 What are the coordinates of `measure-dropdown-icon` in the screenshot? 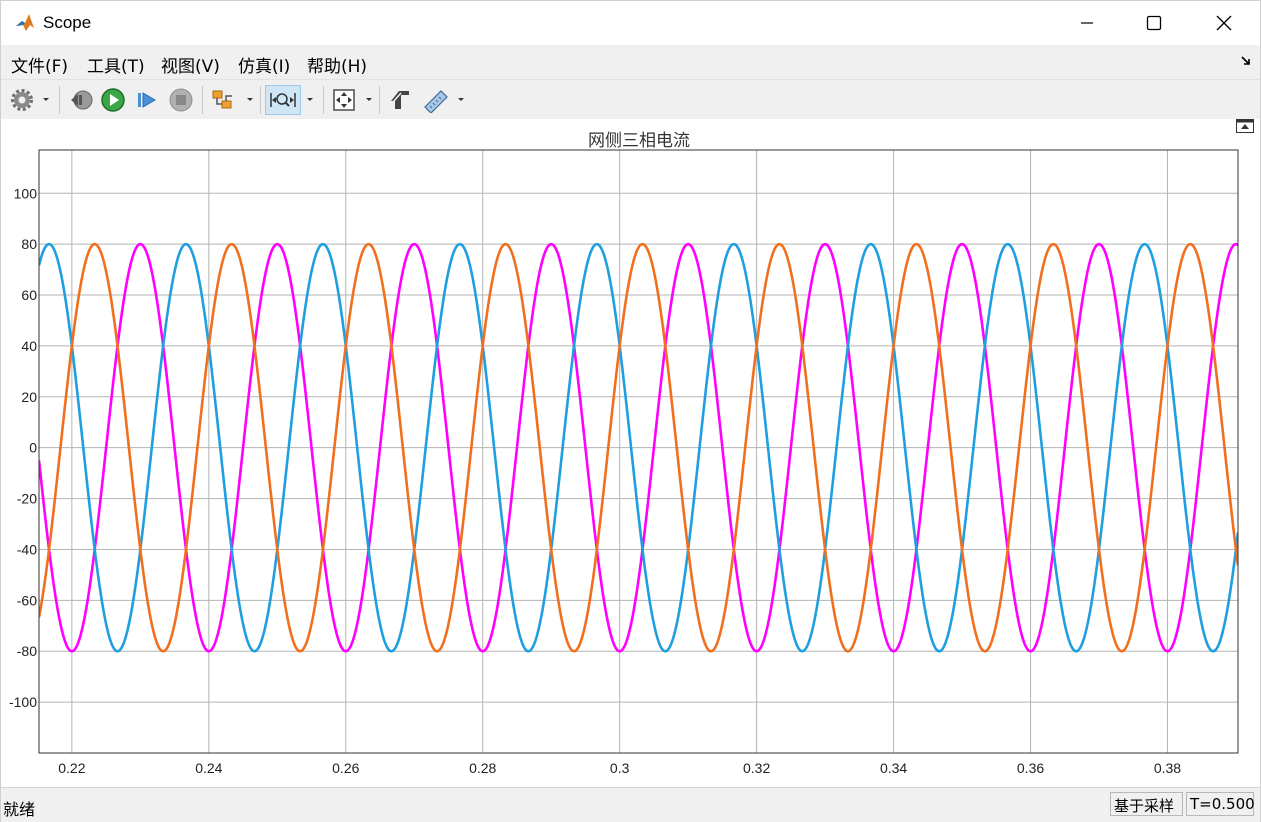 It's located at (461, 99).